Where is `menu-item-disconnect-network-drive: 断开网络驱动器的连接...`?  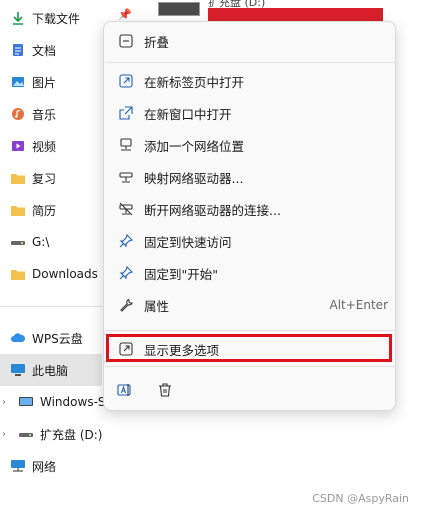
menu-item-disconnect-network-drive: 断开网络驱动器的连接... is located at coordinates (250, 209).